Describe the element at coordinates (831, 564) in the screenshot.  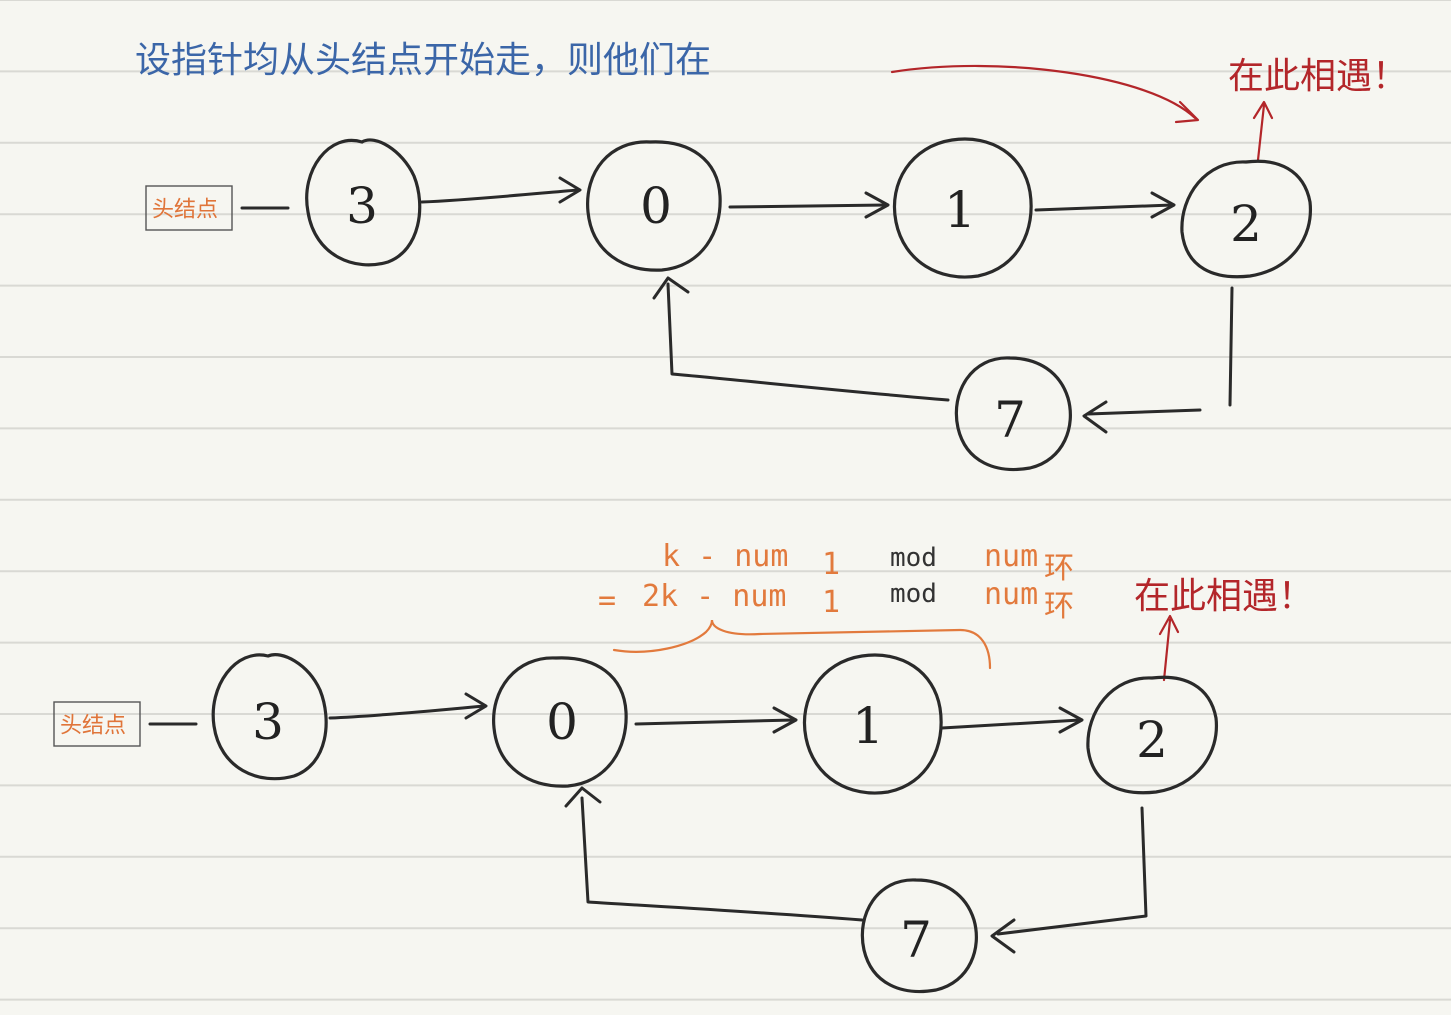
I see `formula-line1-sub: 1` at that location.